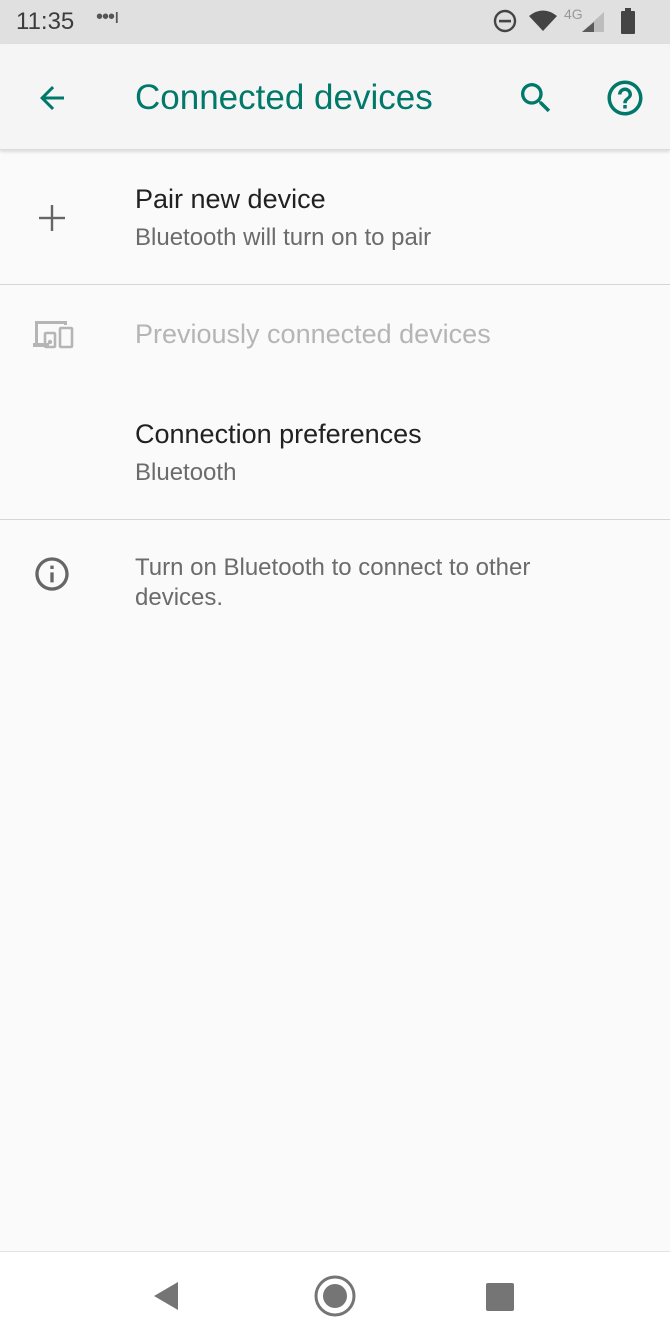 This screenshot has width=670, height=1341. I want to click on notification-dots: •••ı, so click(108, 17).